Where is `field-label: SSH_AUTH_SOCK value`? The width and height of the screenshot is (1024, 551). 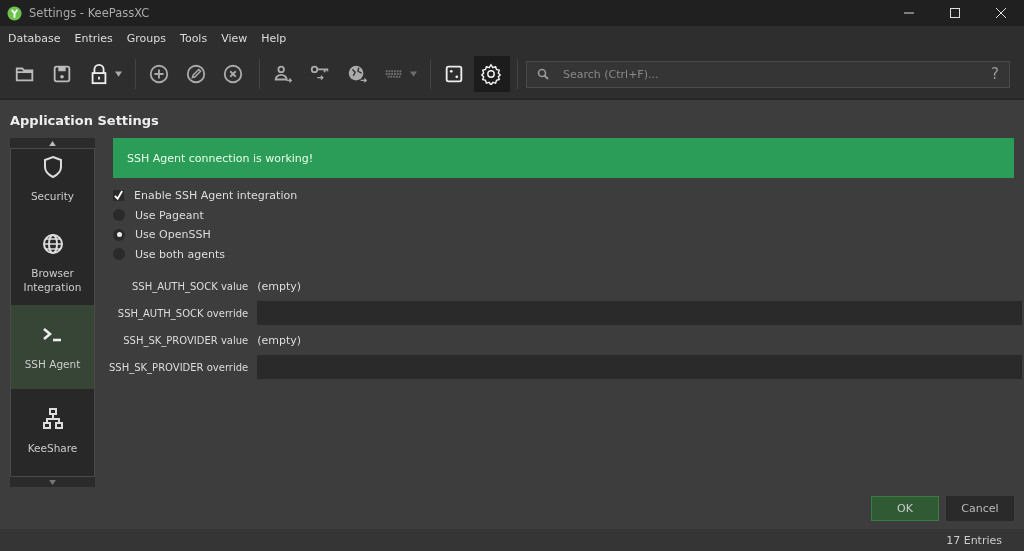 field-label: SSH_AUTH_SOCK value is located at coordinates (190, 286).